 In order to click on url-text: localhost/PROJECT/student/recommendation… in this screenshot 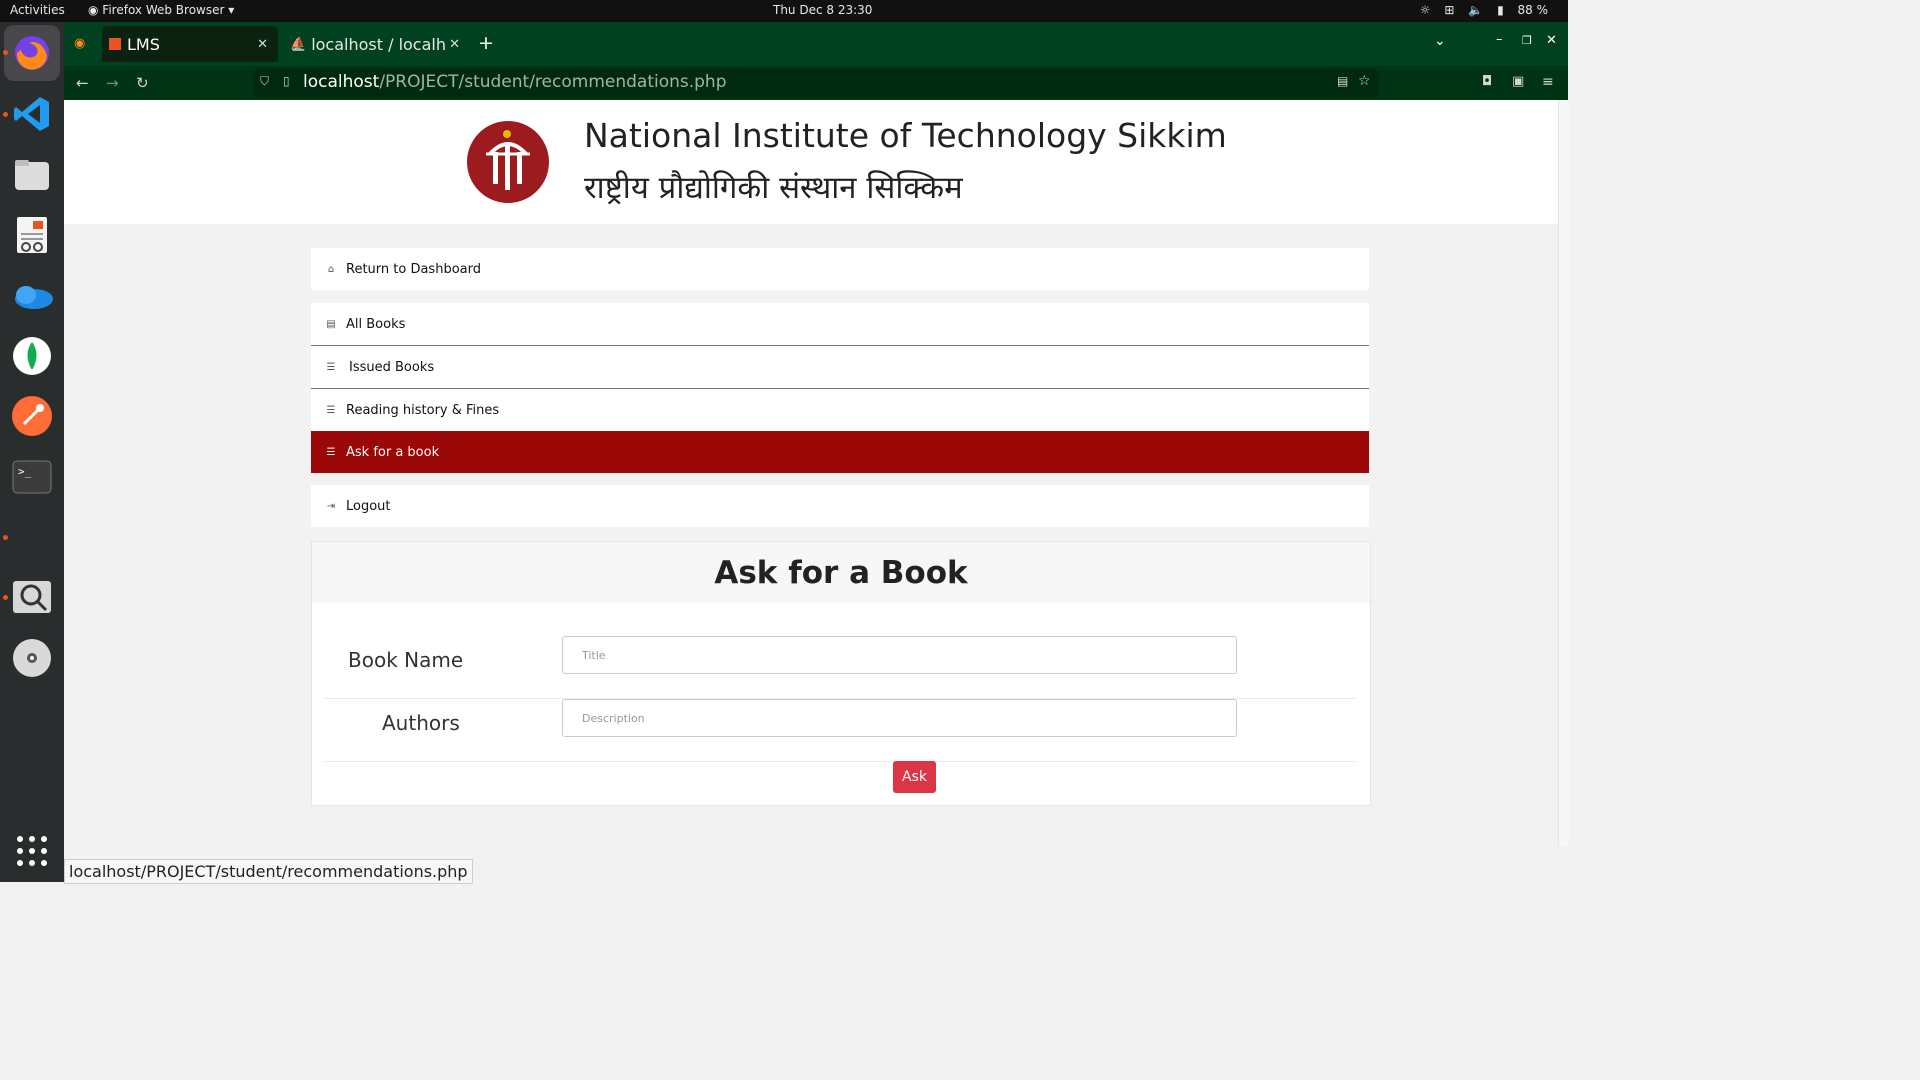, I will do `click(515, 82)`.